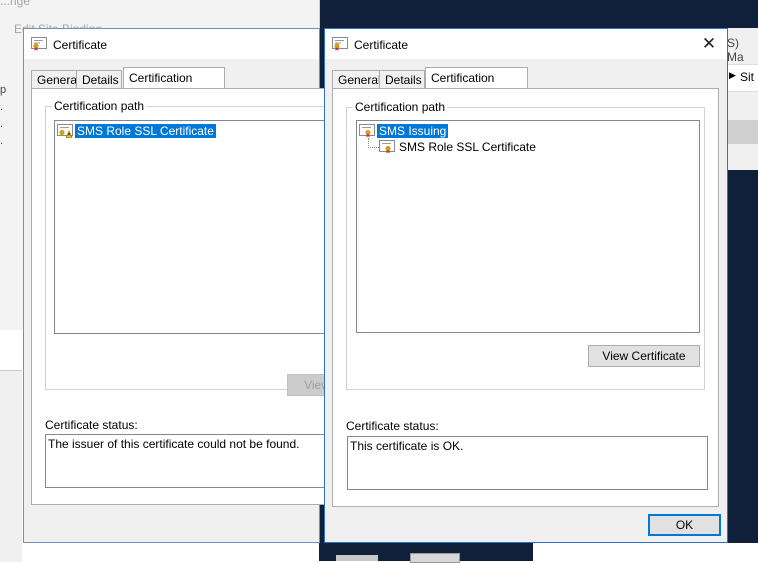 Image resolution: width=758 pixels, height=563 pixels. Describe the element at coordinates (735, 50) in the screenshot. I see `background-manager-title-fragment: S) Ma` at that location.